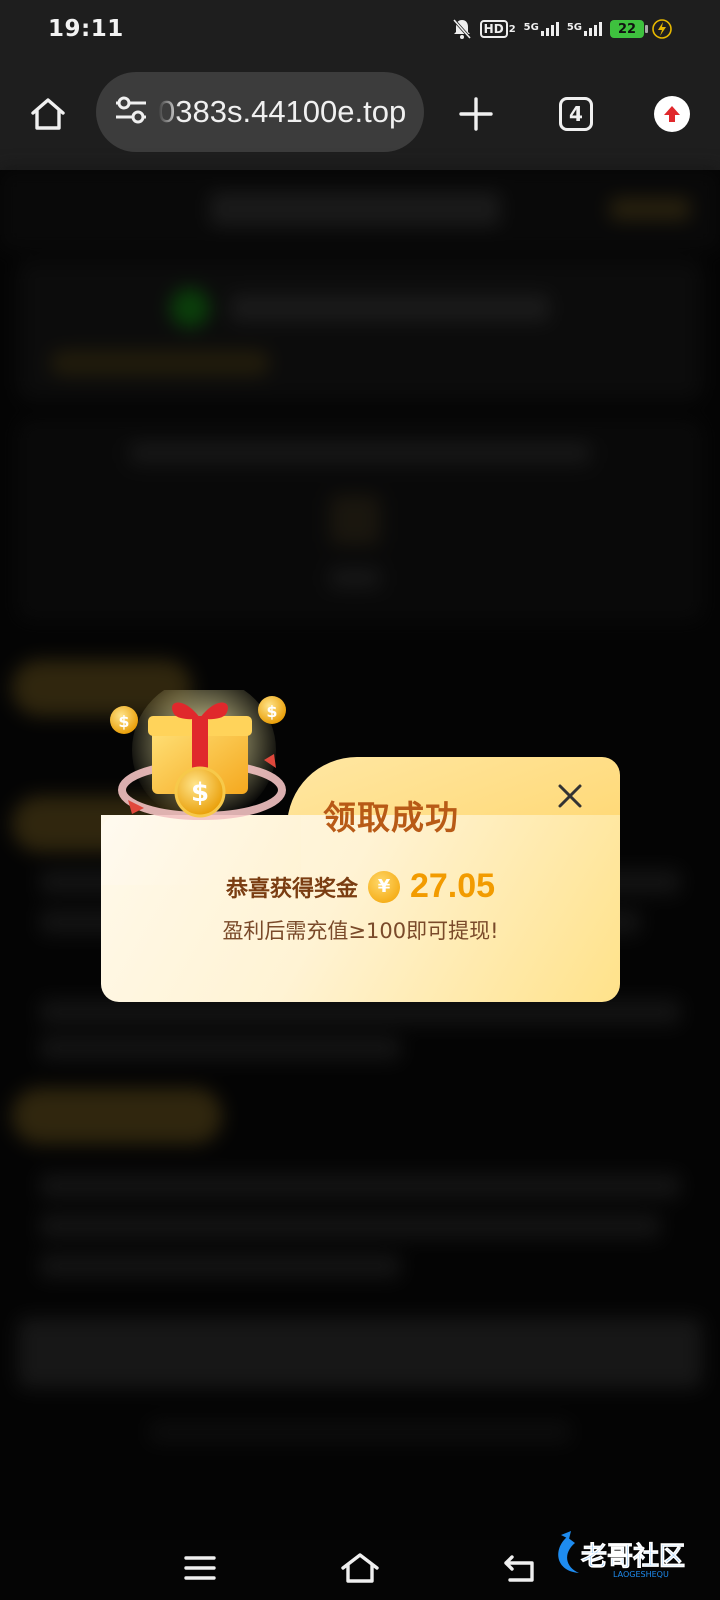 The width and height of the screenshot is (720, 1600). I want to click on upload-icon, so click(672, 114).